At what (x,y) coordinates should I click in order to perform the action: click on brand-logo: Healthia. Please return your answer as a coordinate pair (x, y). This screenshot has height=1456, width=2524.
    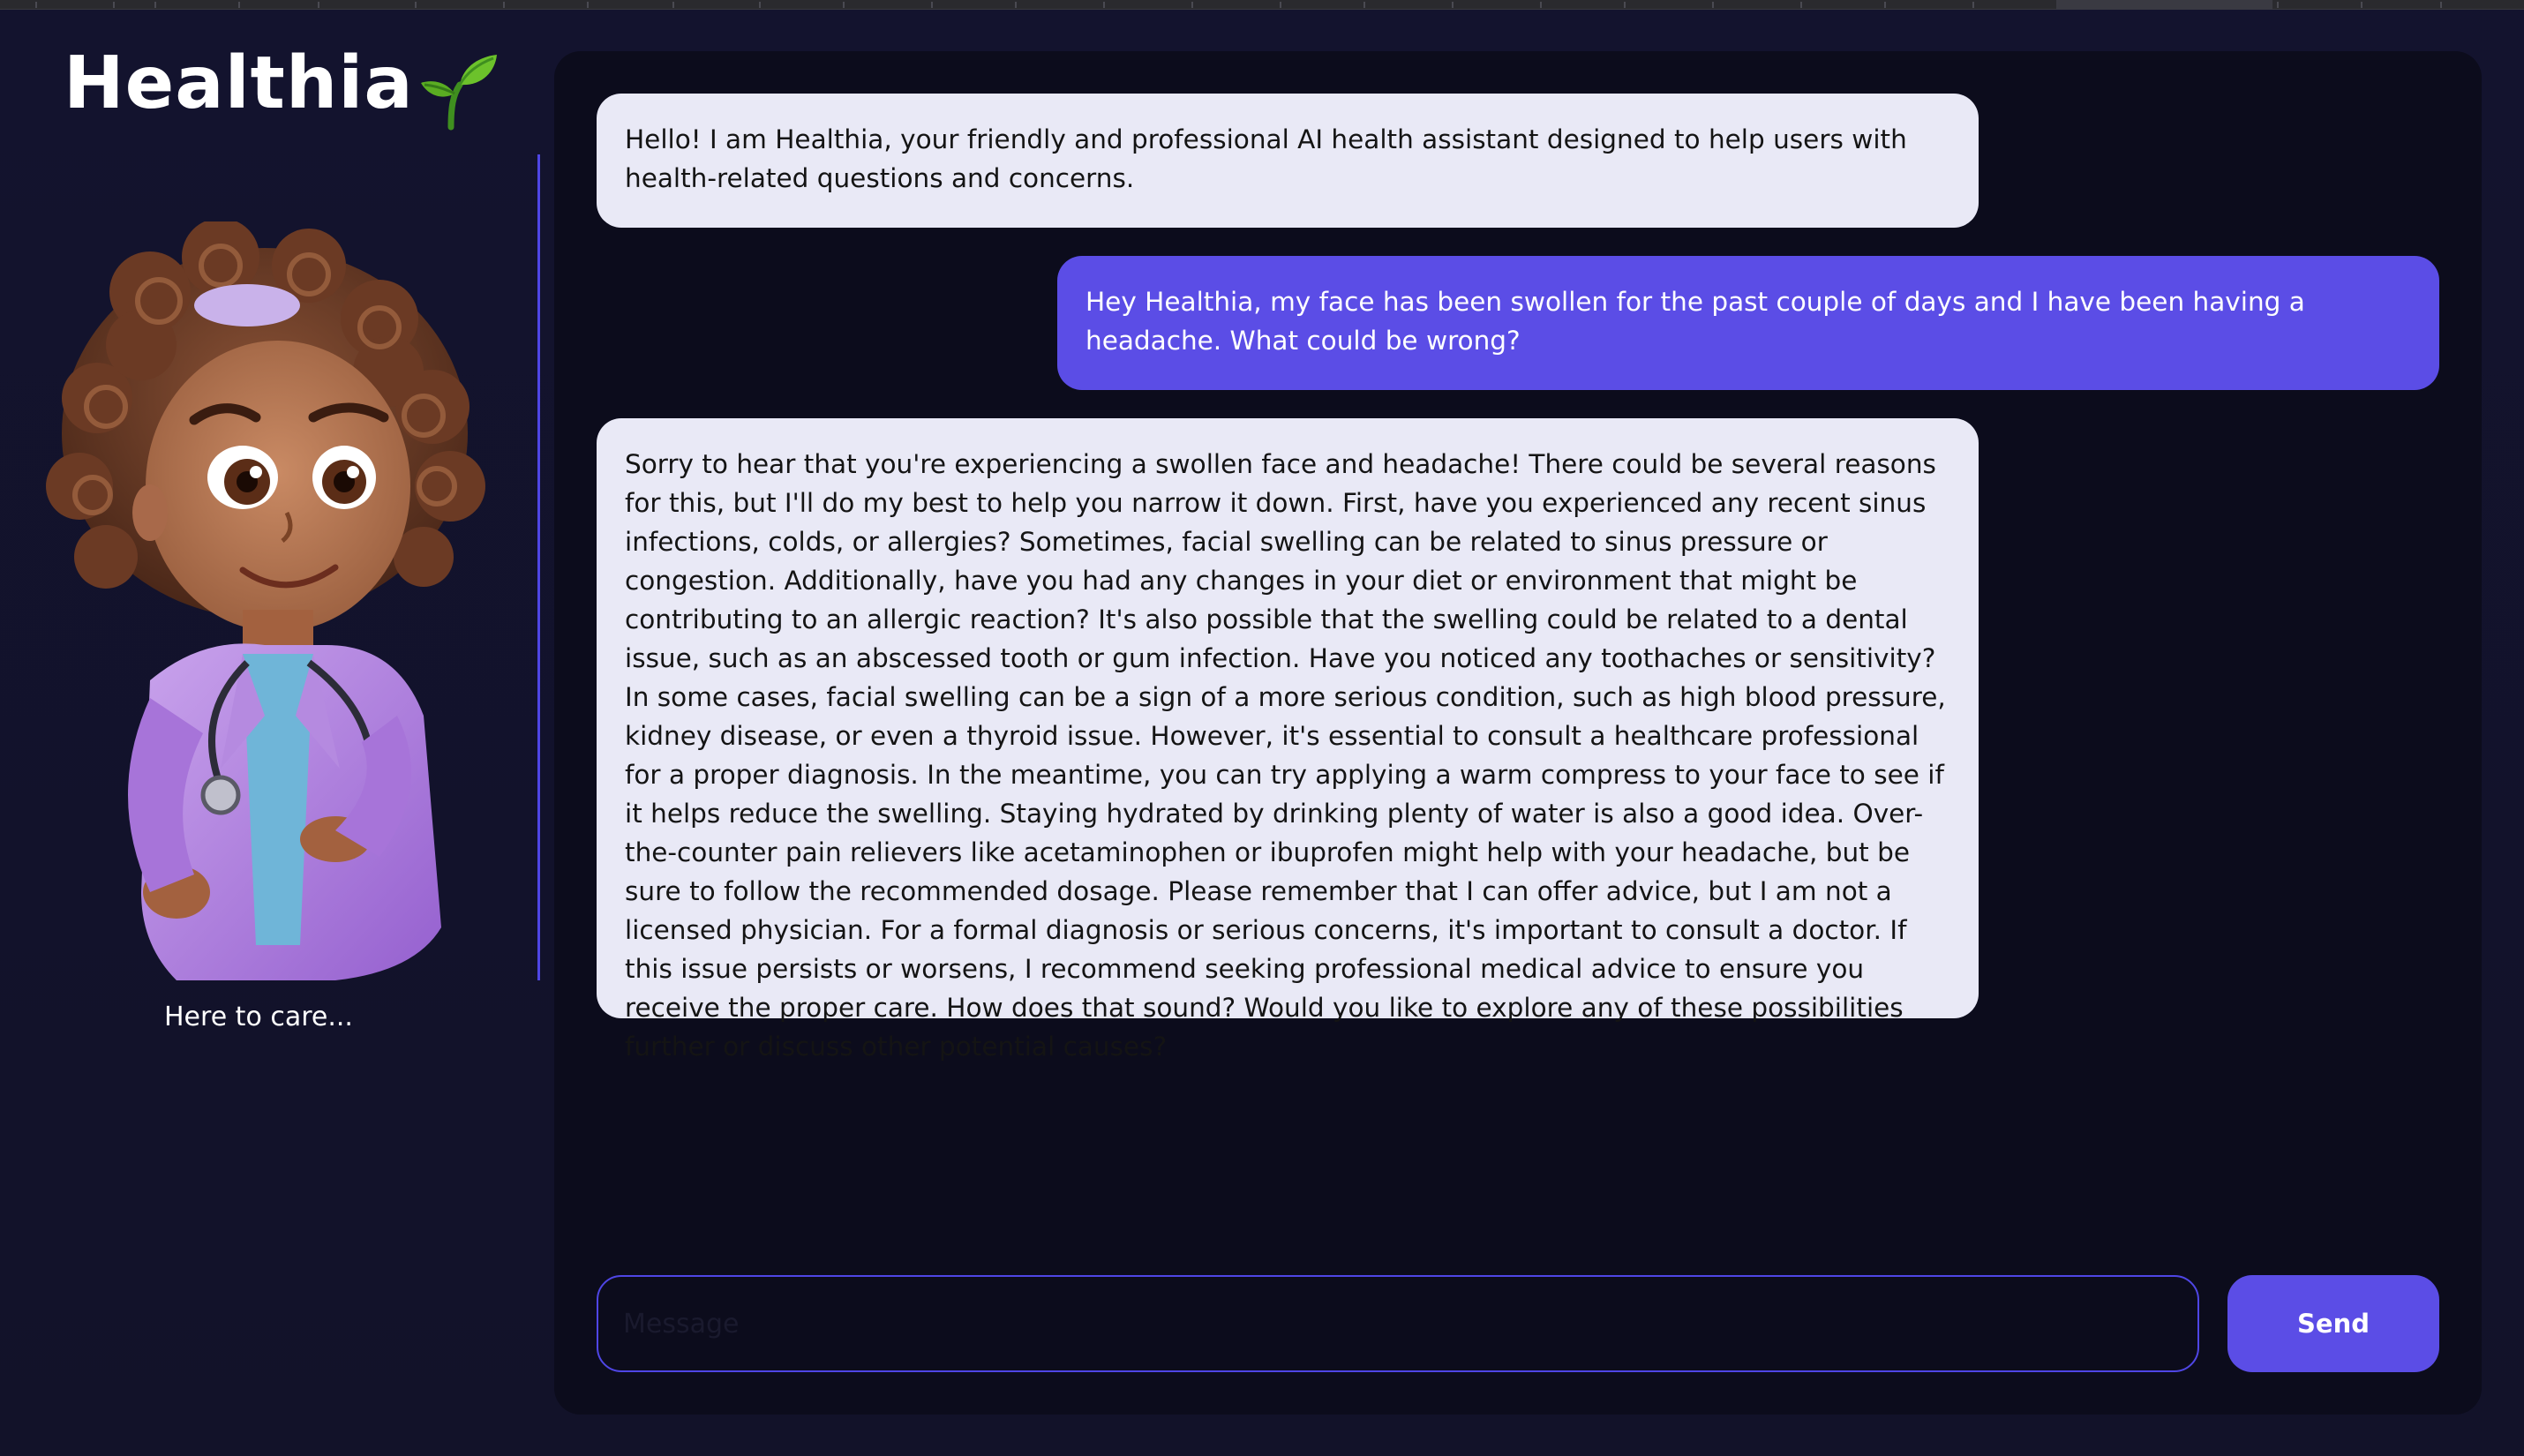
    Looking at the image, I should click on (282, 86).